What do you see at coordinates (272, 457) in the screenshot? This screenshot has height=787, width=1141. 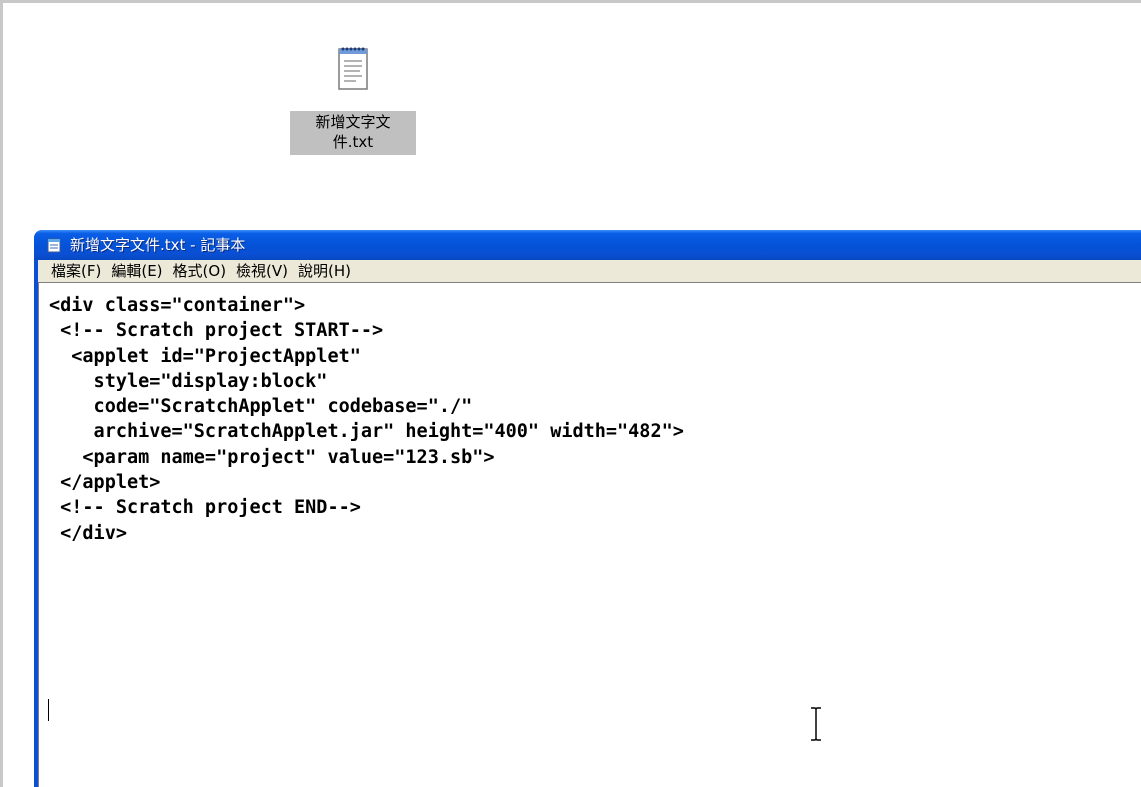 I see `code-line: <param name="project" value="123.sb">` at bounding box center [272, 457].